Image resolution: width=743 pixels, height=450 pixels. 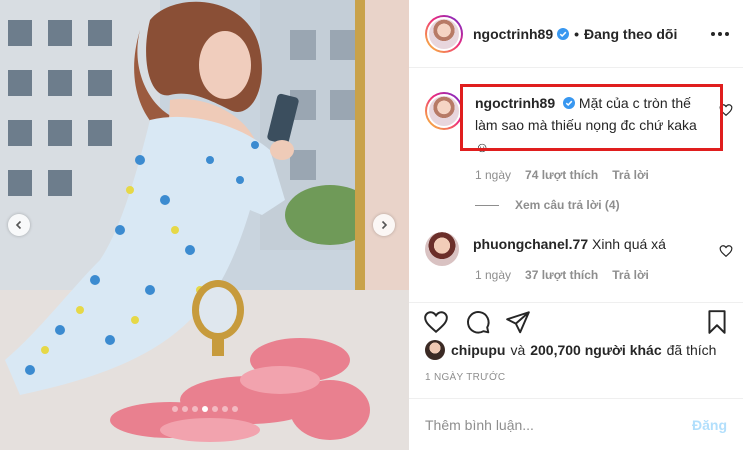 I want to click on liker-username: chipupu, so click(x=478, y=350).